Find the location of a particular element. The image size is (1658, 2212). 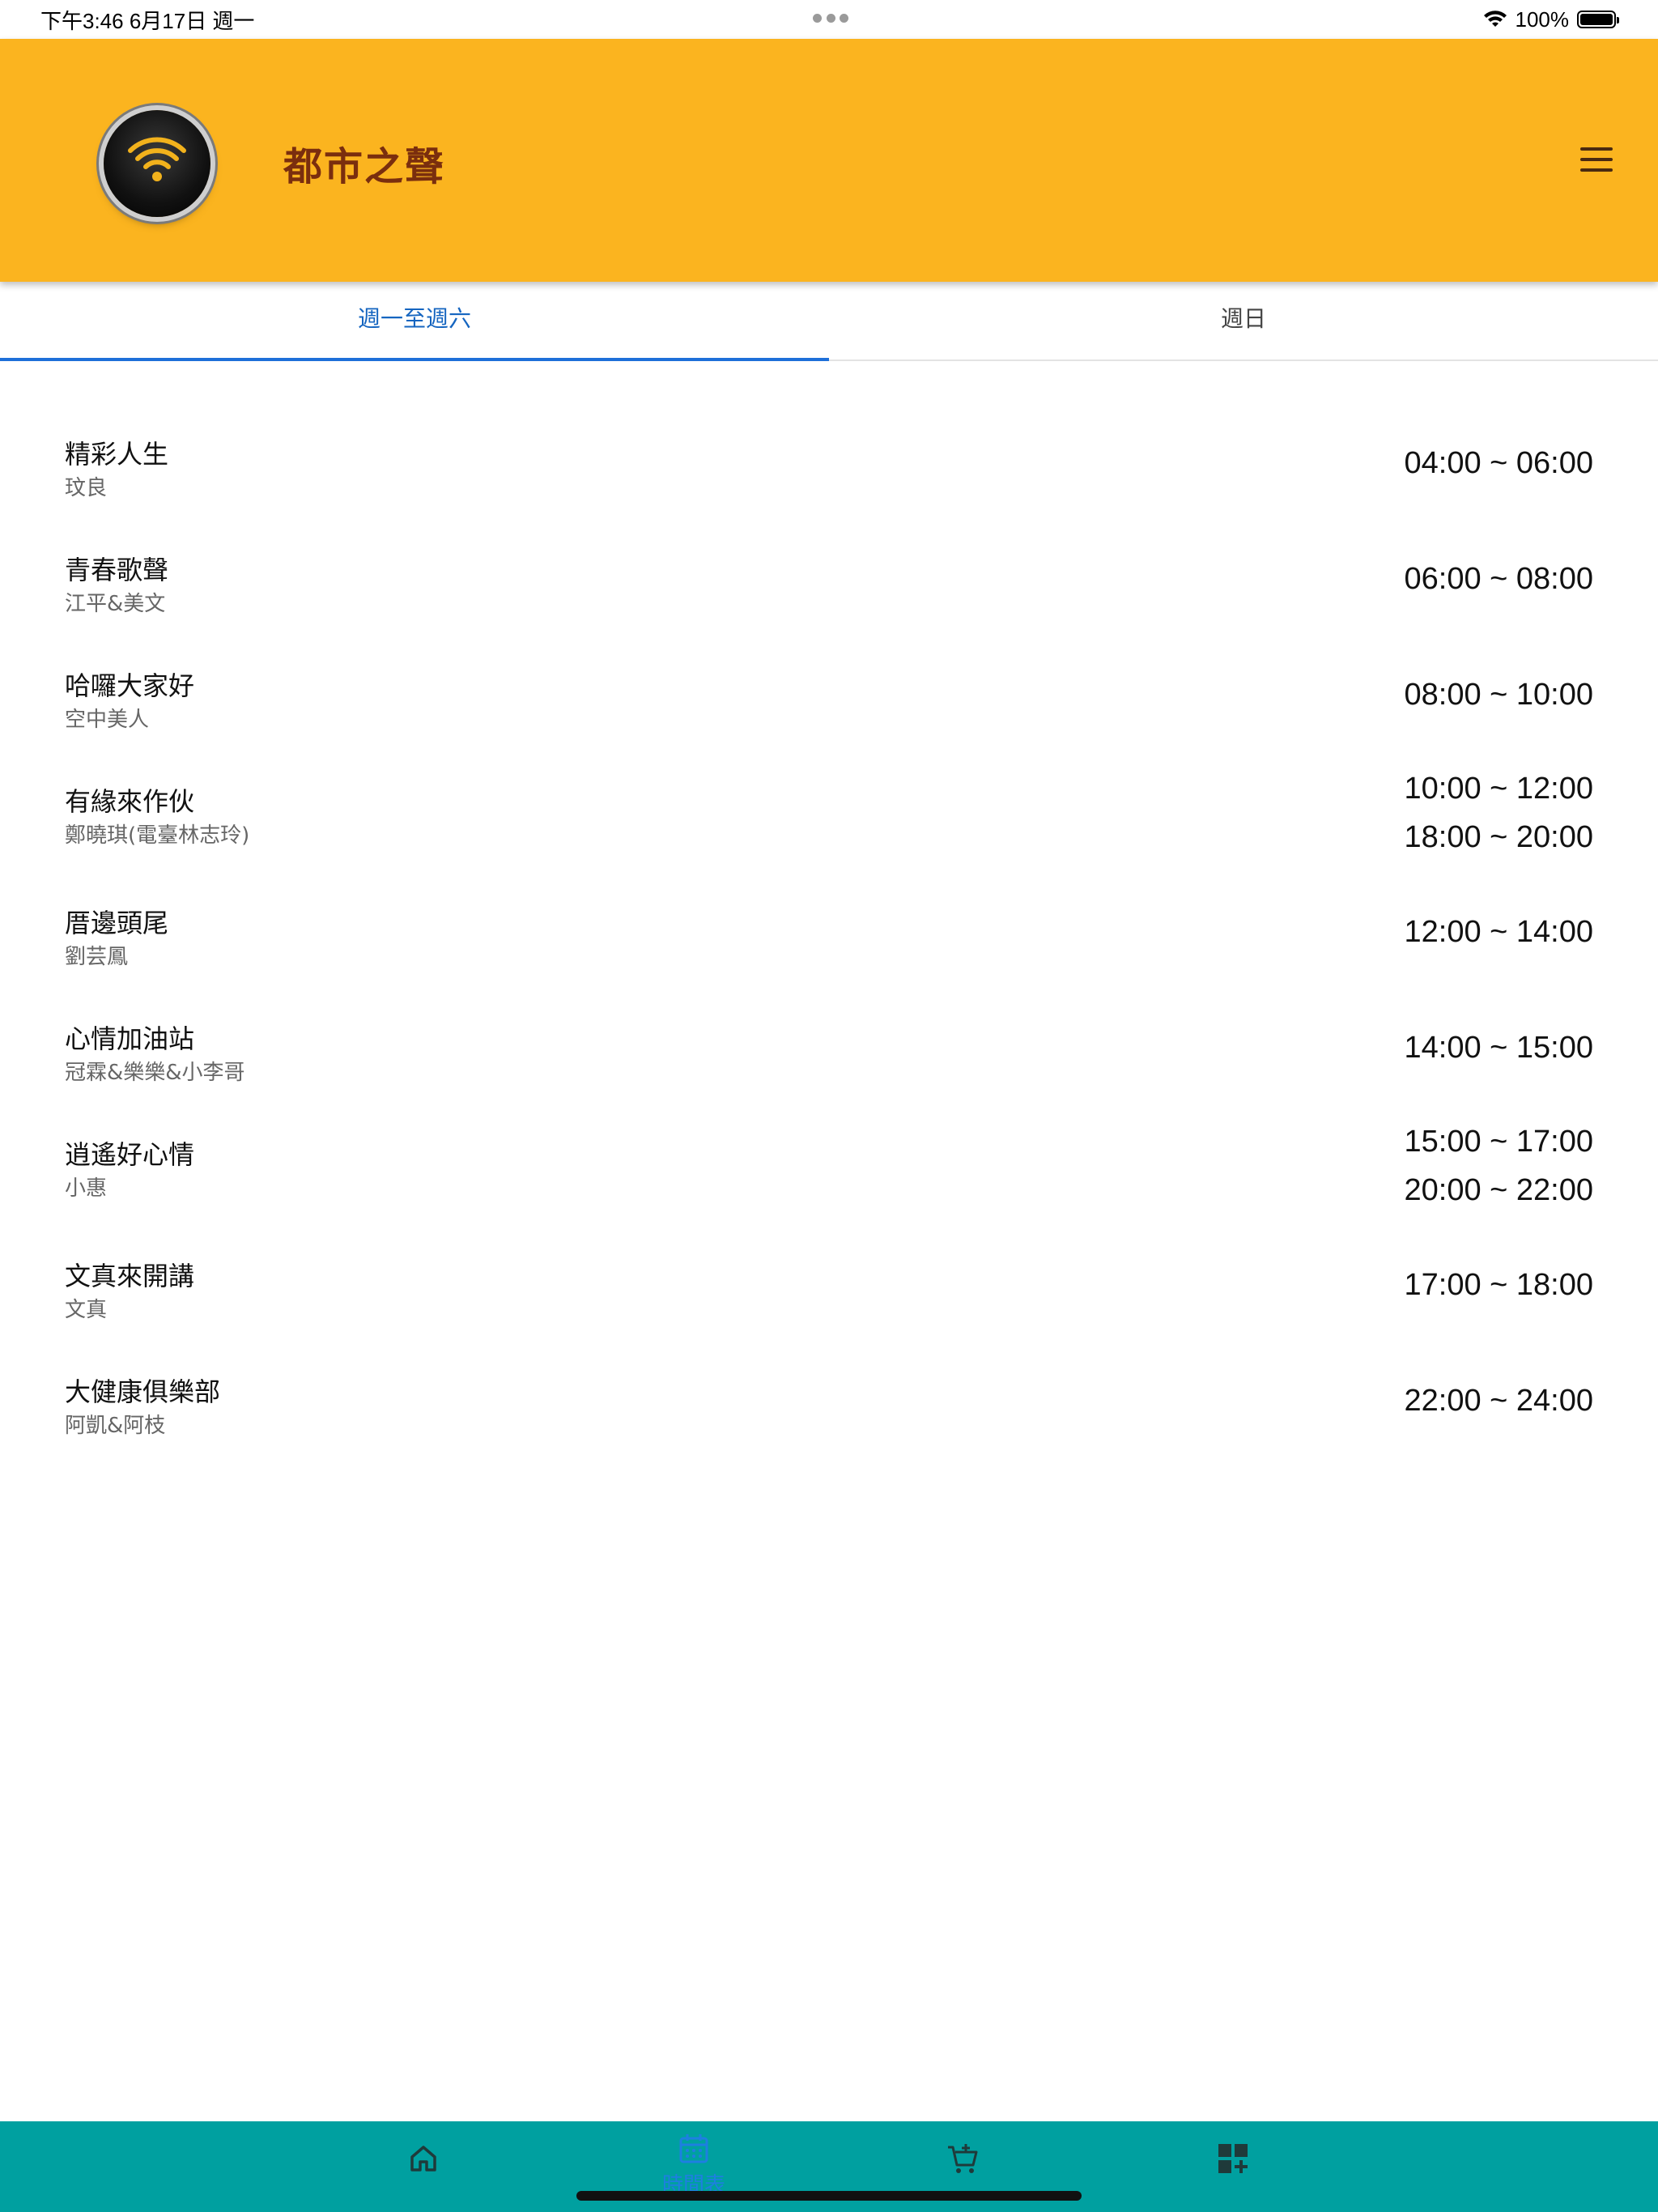

status-right: 100% is located at coordinates (1551, 19).